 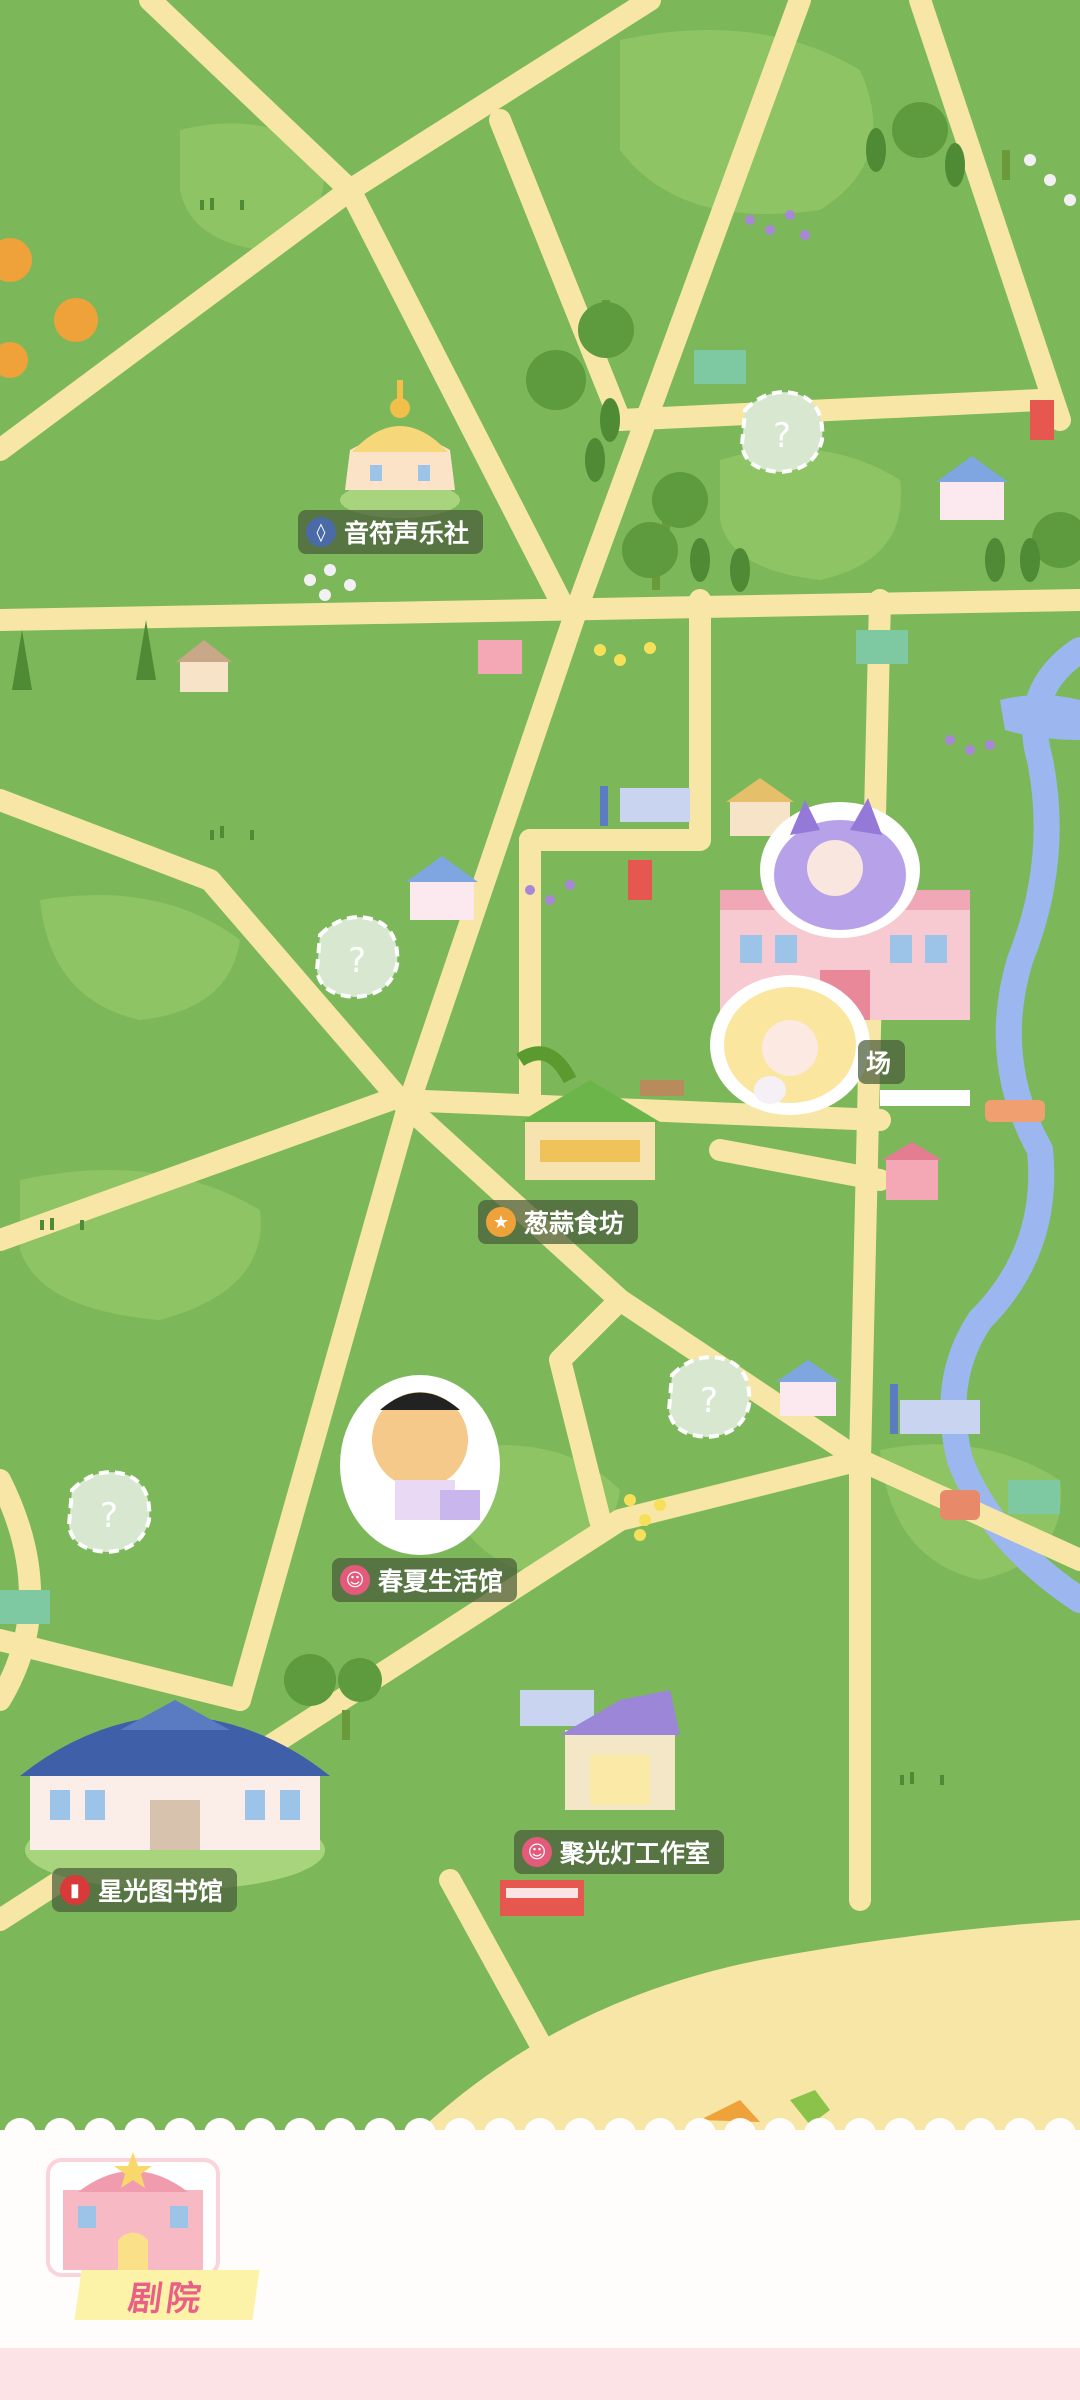 What do you see at coordinates (574, 1223) in the screenshot?
I see `location-name: 葱蒜食坊` at bounding box center [574, 1223].